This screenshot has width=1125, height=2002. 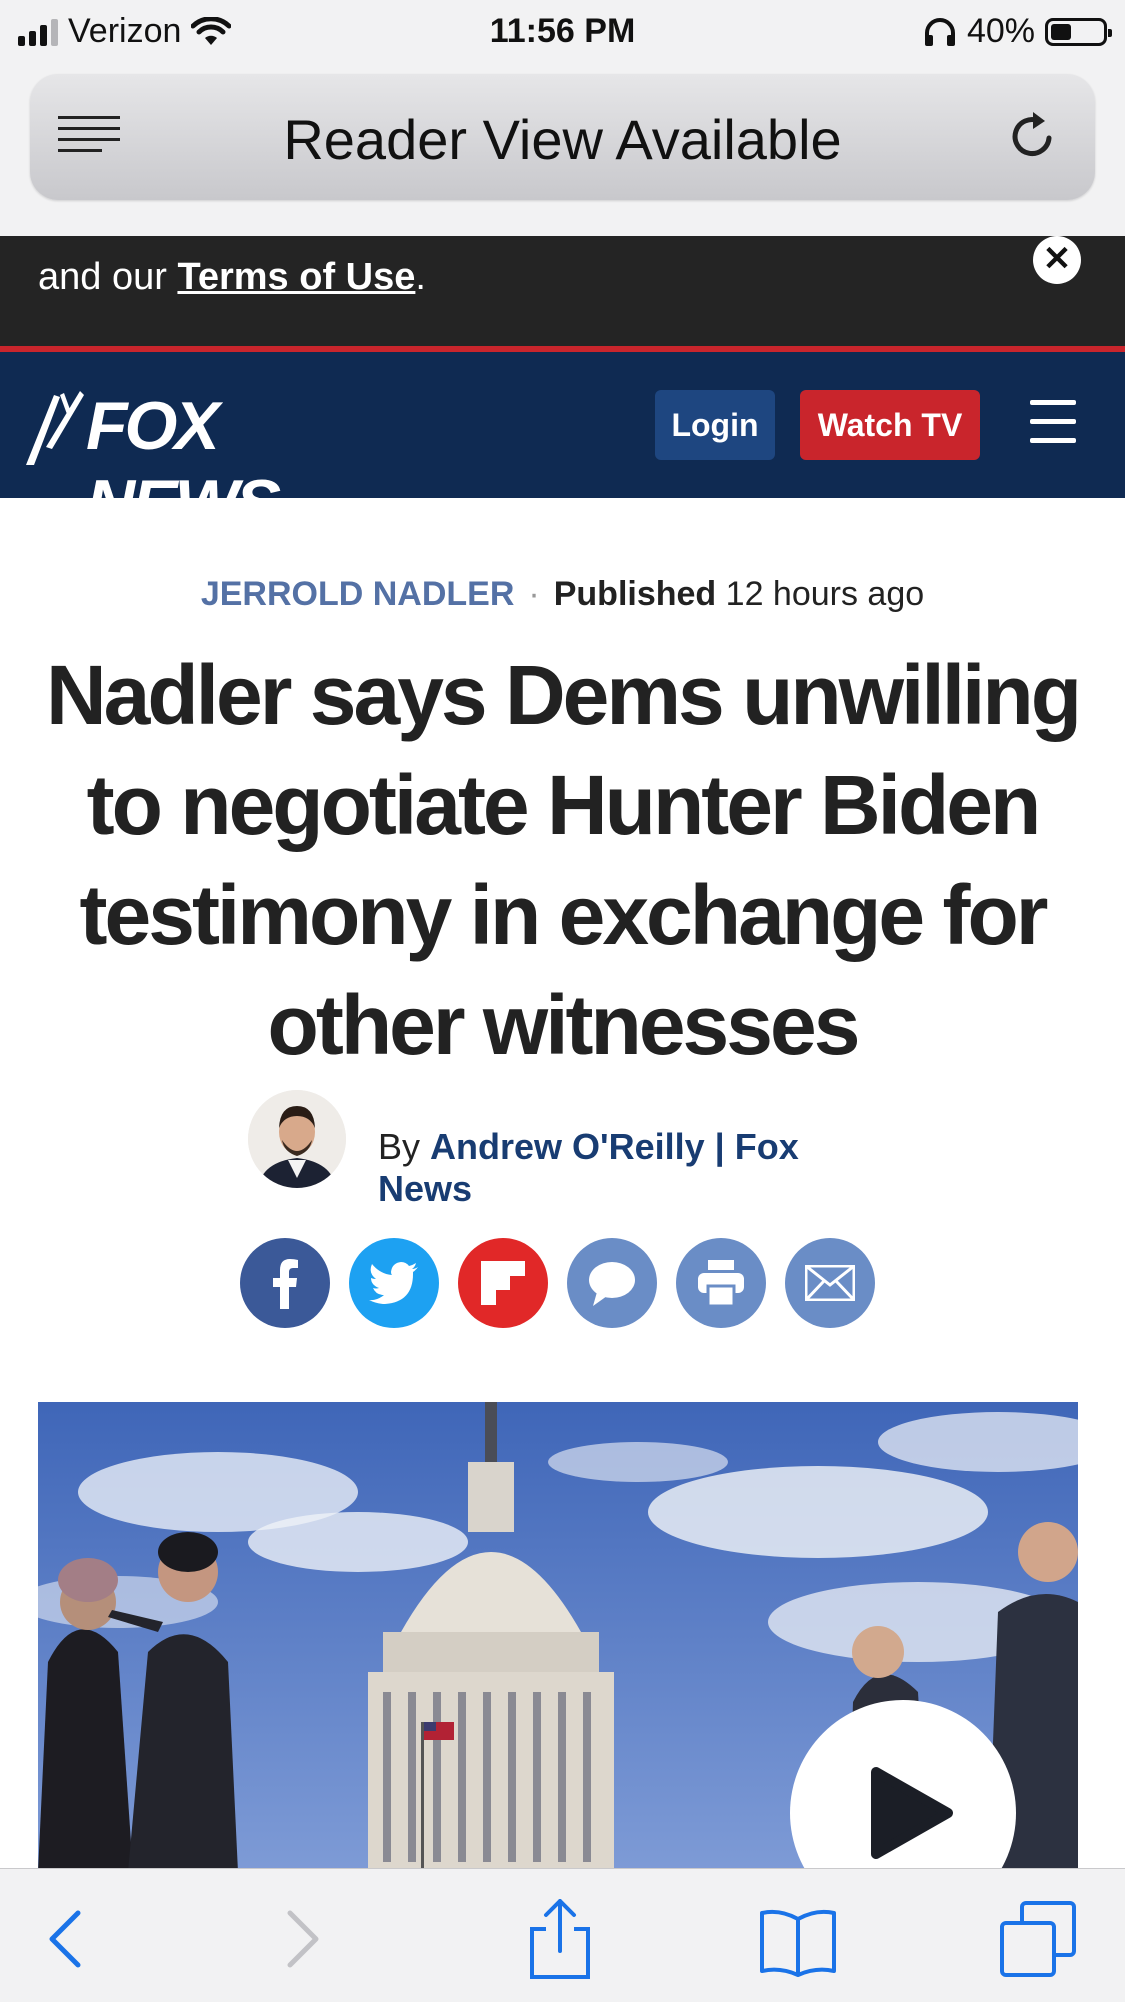 What do you see at coordinates (560, 1939) in the screenshot?
I see `share-icon` at bounding box center [560, 1939].